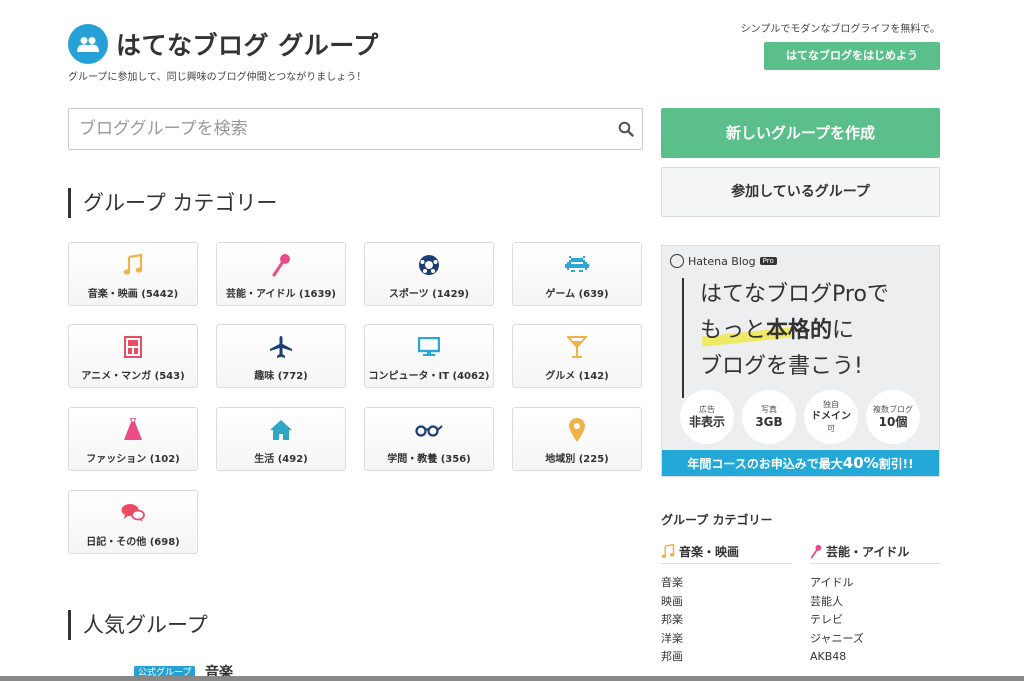 The height and width of the screenshot is (681, 1024). I want to click on sidebar-link: 芸能人, so click(875, 602).